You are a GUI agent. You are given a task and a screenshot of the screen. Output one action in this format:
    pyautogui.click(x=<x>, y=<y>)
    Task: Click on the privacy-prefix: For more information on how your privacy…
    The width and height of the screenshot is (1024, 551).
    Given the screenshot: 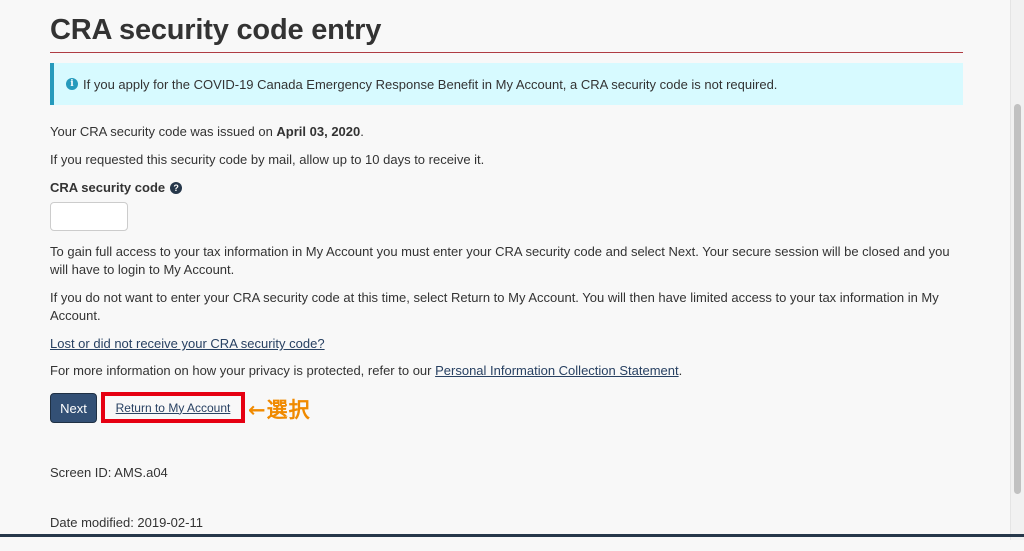 What is the action you would take?
    pyautogui.click(x=243, y=370)
    